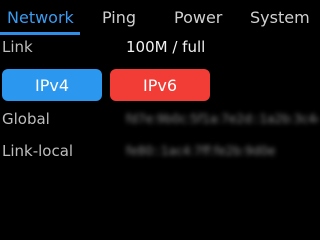 The image size is (320, 240). Describe the element at coordinates (40, 33) in the screenshot. I see `active-tab-indicator` at that location.